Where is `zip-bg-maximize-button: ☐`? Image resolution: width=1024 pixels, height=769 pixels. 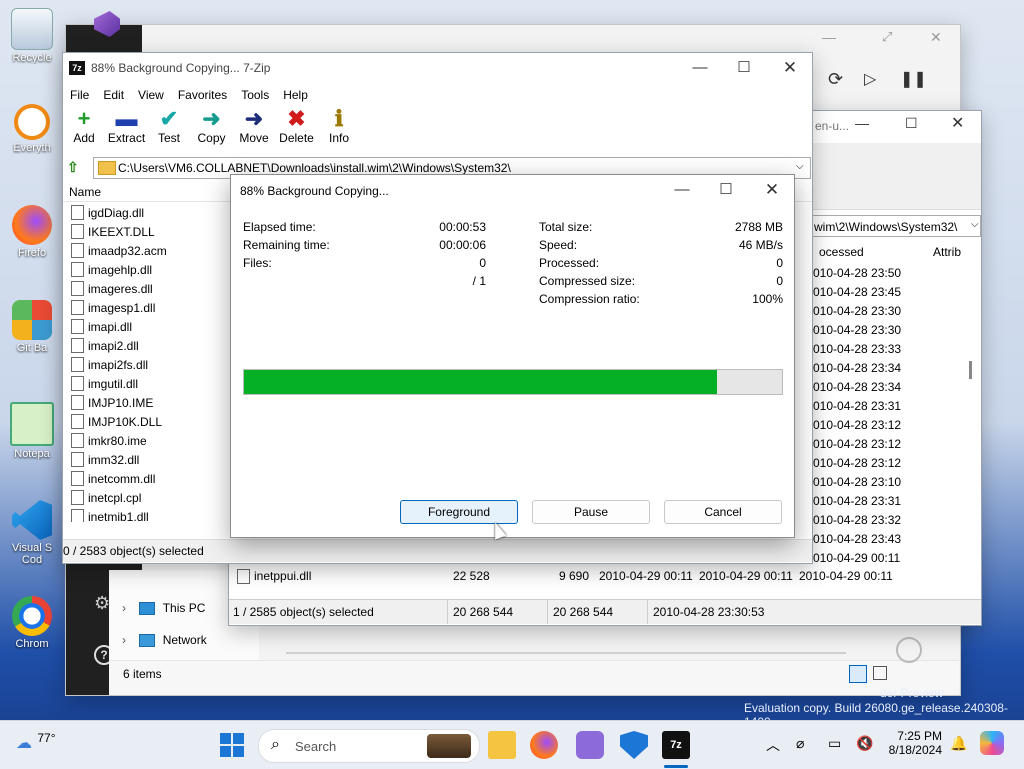 zip-bg-maximize-button: ☐ is located at coordinates (911, 123).